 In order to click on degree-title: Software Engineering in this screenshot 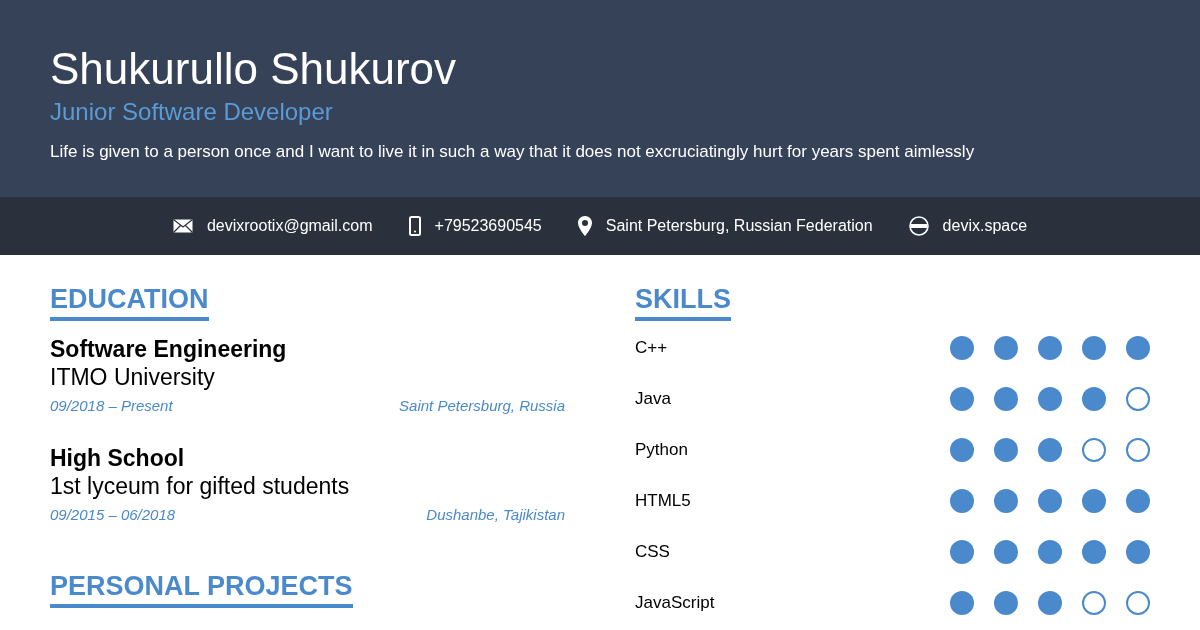, I will do `click(169, 349)`.